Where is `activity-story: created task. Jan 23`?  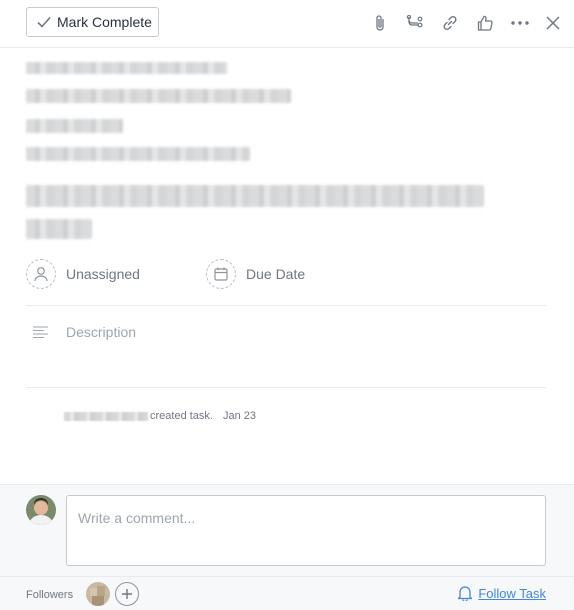 activity-story: created task. Jan 23 is located at coordinates (160, 416).